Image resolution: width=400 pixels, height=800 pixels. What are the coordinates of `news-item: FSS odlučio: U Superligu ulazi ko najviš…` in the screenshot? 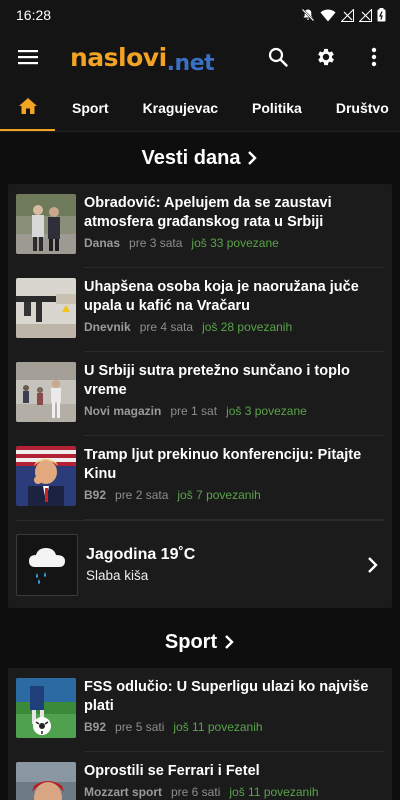 It's located at (200, 710).